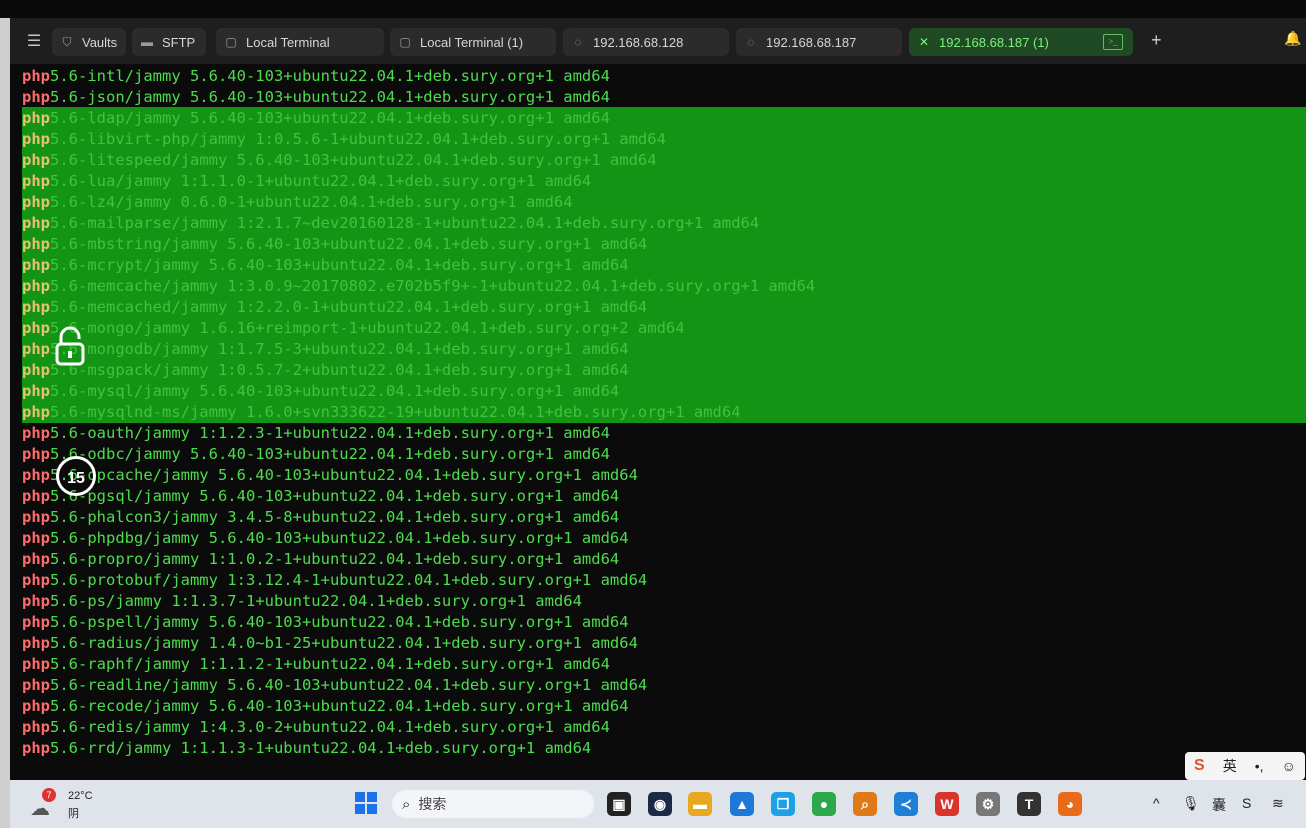 This screenshot has height=828, width=1306. I want to click on tab-sftp: ▬ SFTP, so click(169, 42).